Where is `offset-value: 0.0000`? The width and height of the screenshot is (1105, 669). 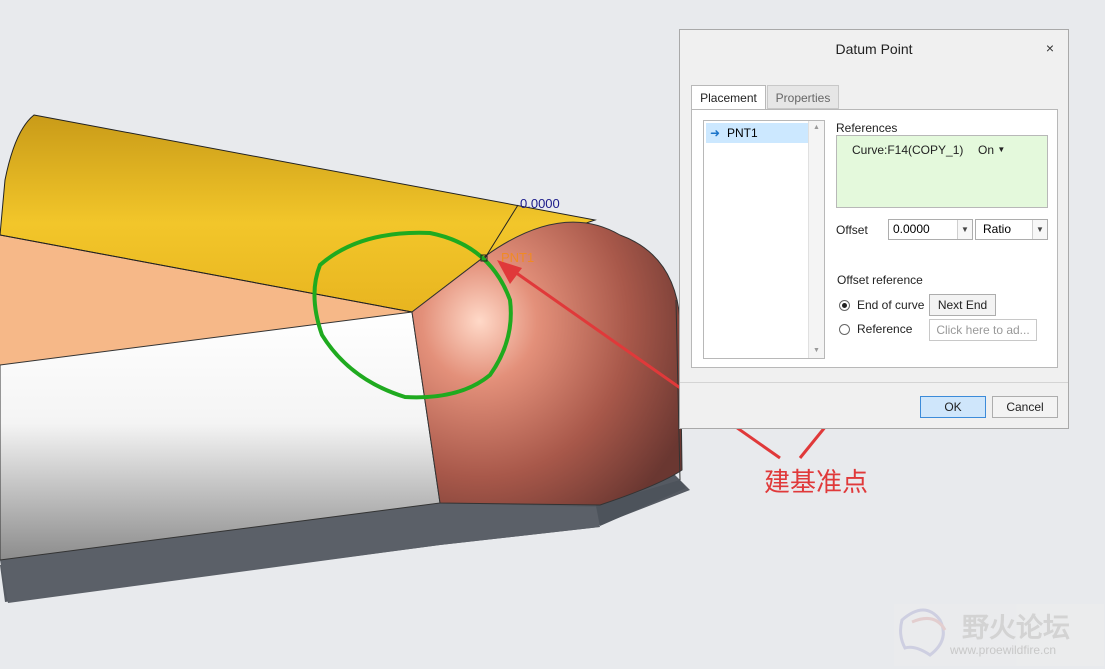
offset-value: 0.0000 is located at coordinates (911, 229).